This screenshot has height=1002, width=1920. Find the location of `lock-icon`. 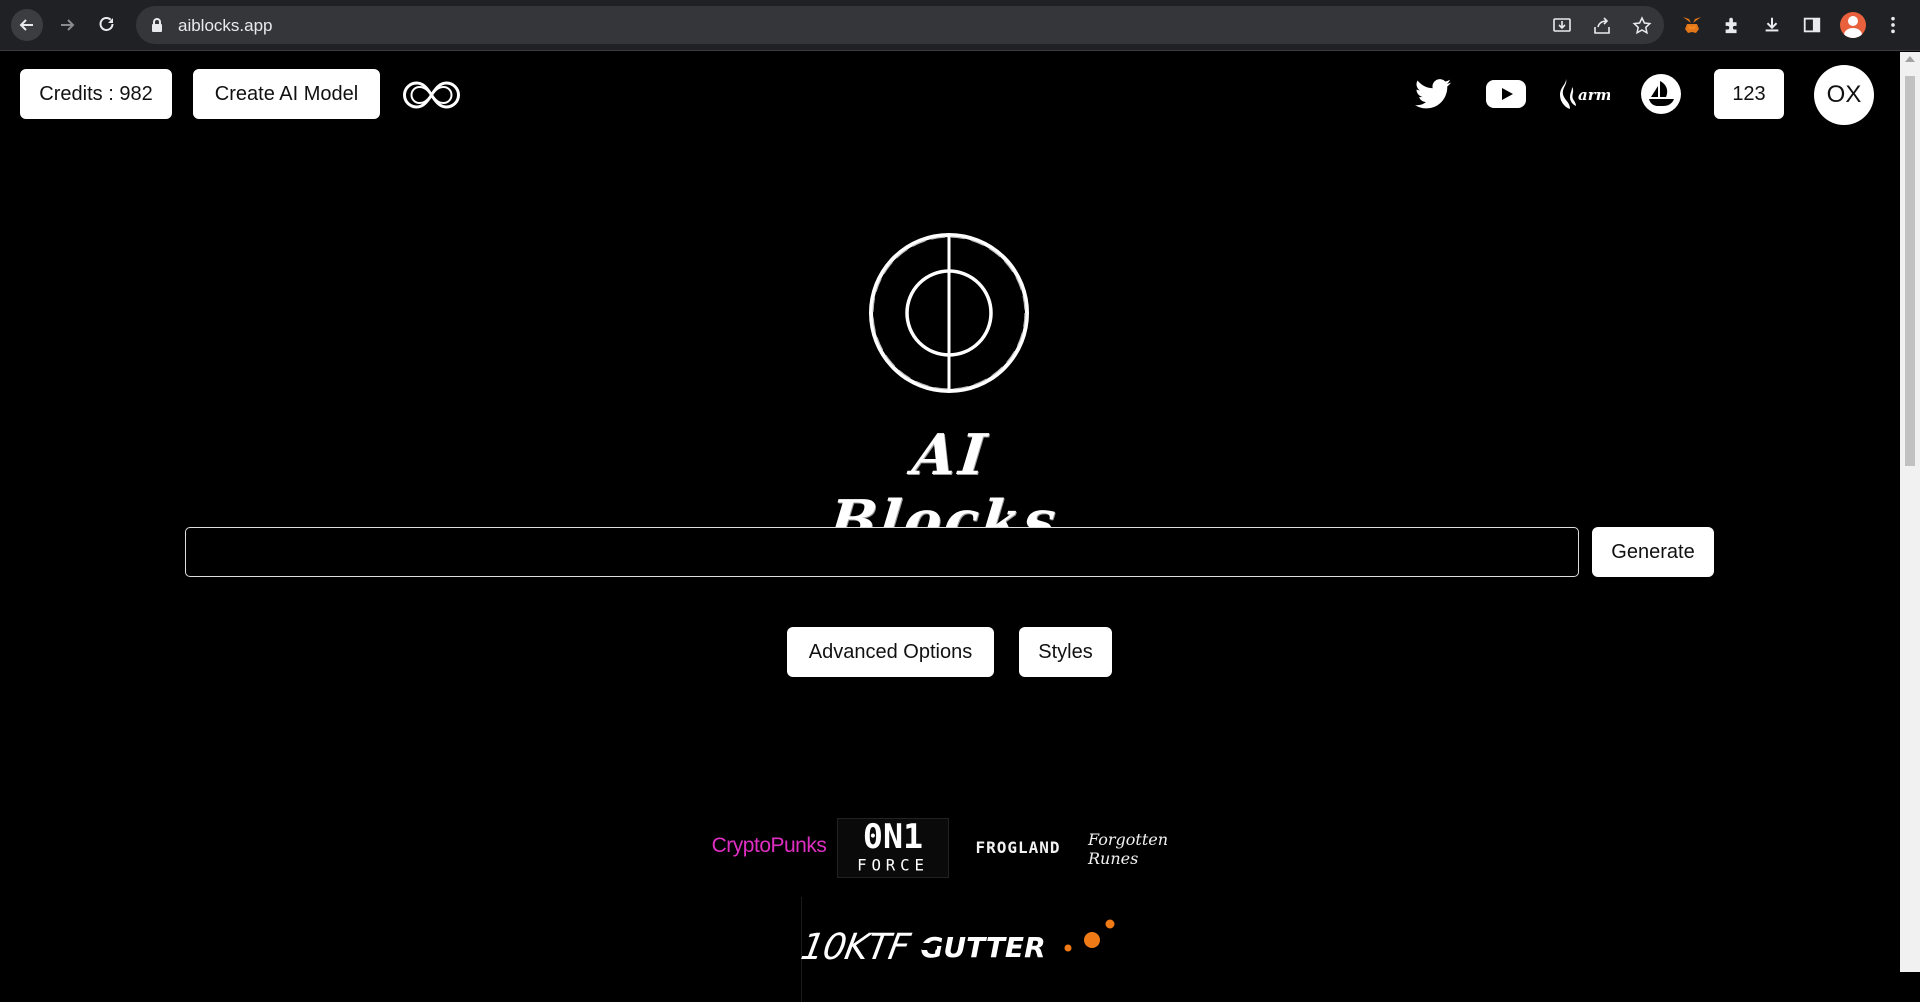

lock-icon is located at coordinates (157, 25).